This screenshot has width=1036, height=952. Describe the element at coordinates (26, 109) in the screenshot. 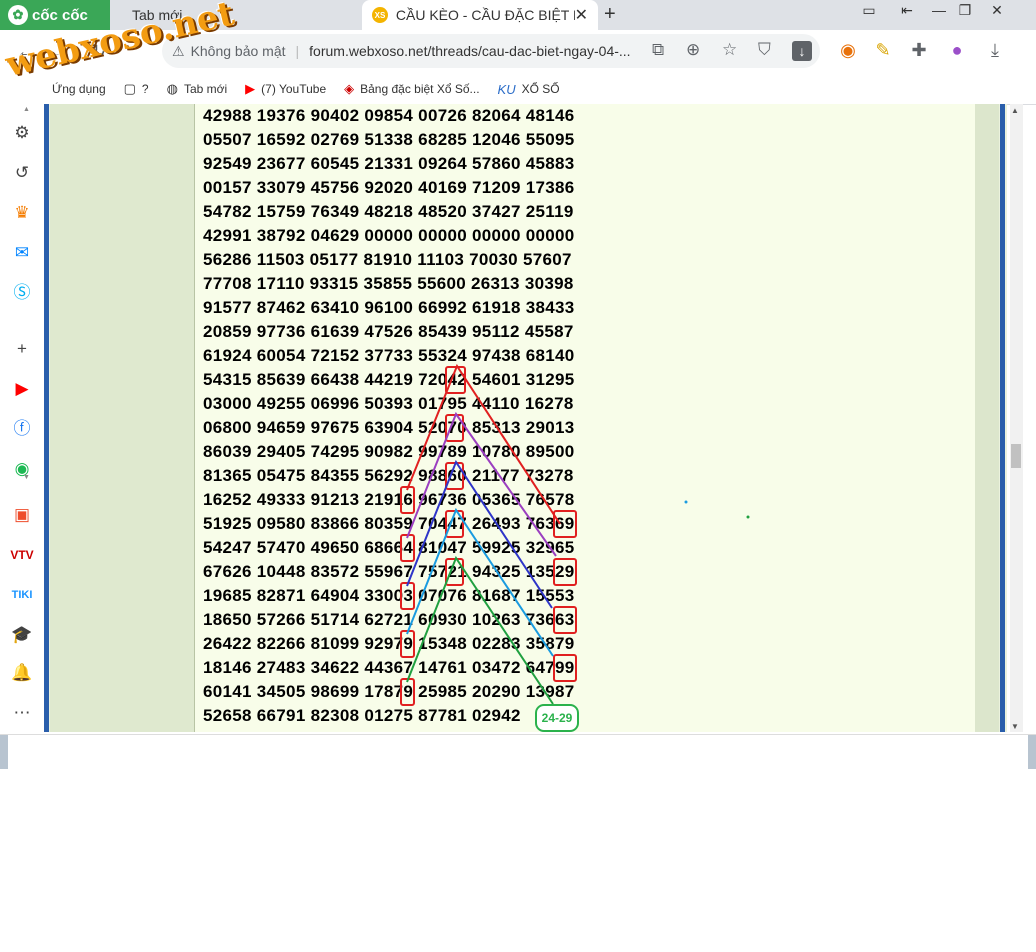

I see `sidebar-scroll-up-icon: ▲` at that location.